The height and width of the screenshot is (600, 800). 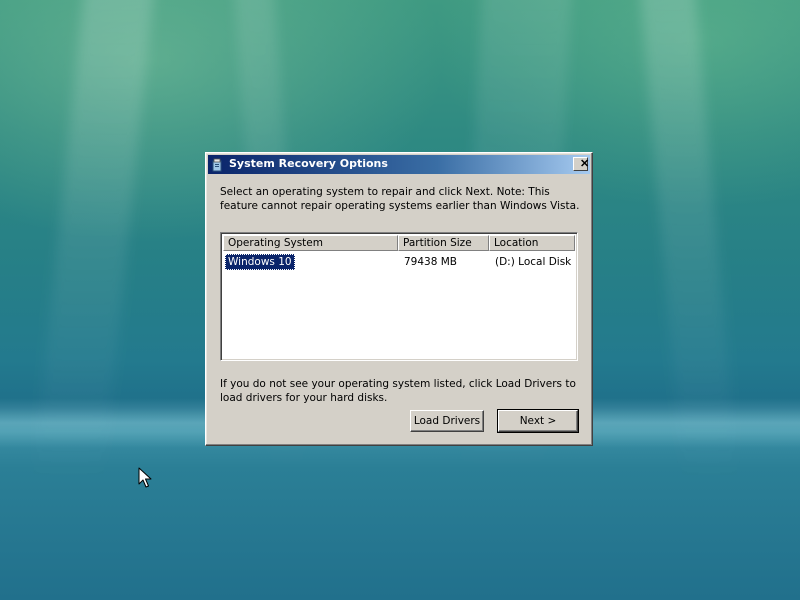 I want to click on close-button: ✕, so click(x=581, y=164).